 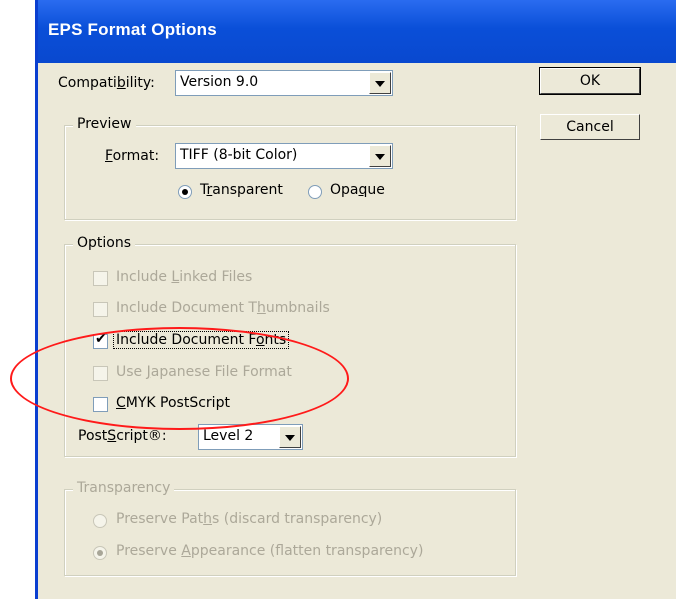 What do you see at coordinates (106, 83) in the screenshot?
I see `compatibility-label: Compatibility:` at bounding box center [106, 83].